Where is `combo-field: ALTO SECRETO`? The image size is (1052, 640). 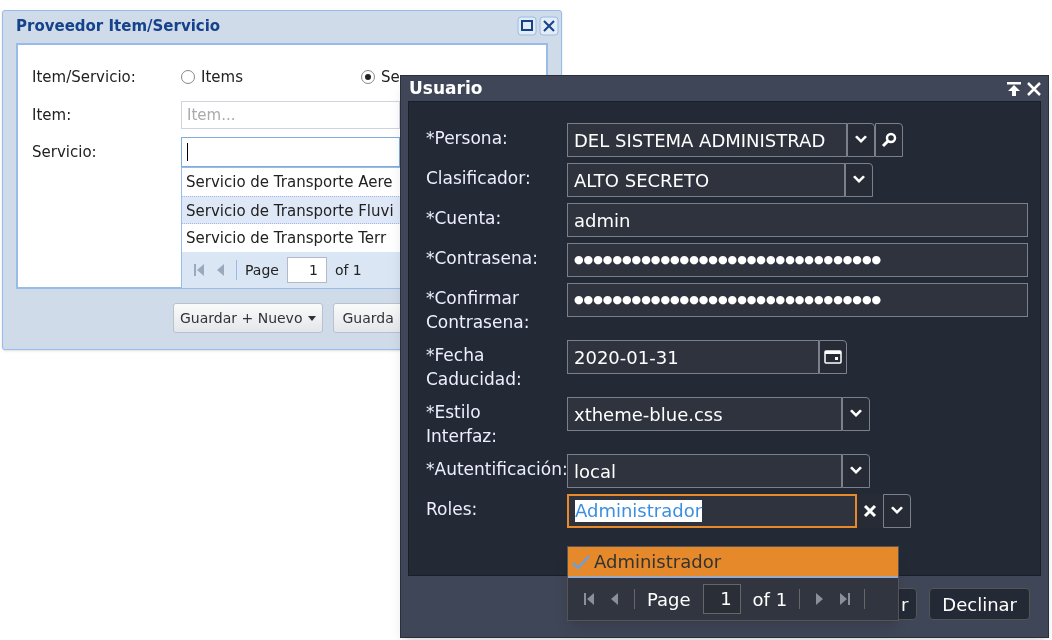 combo-field: ALTO SECRETO is located at coordinates (706, 180).